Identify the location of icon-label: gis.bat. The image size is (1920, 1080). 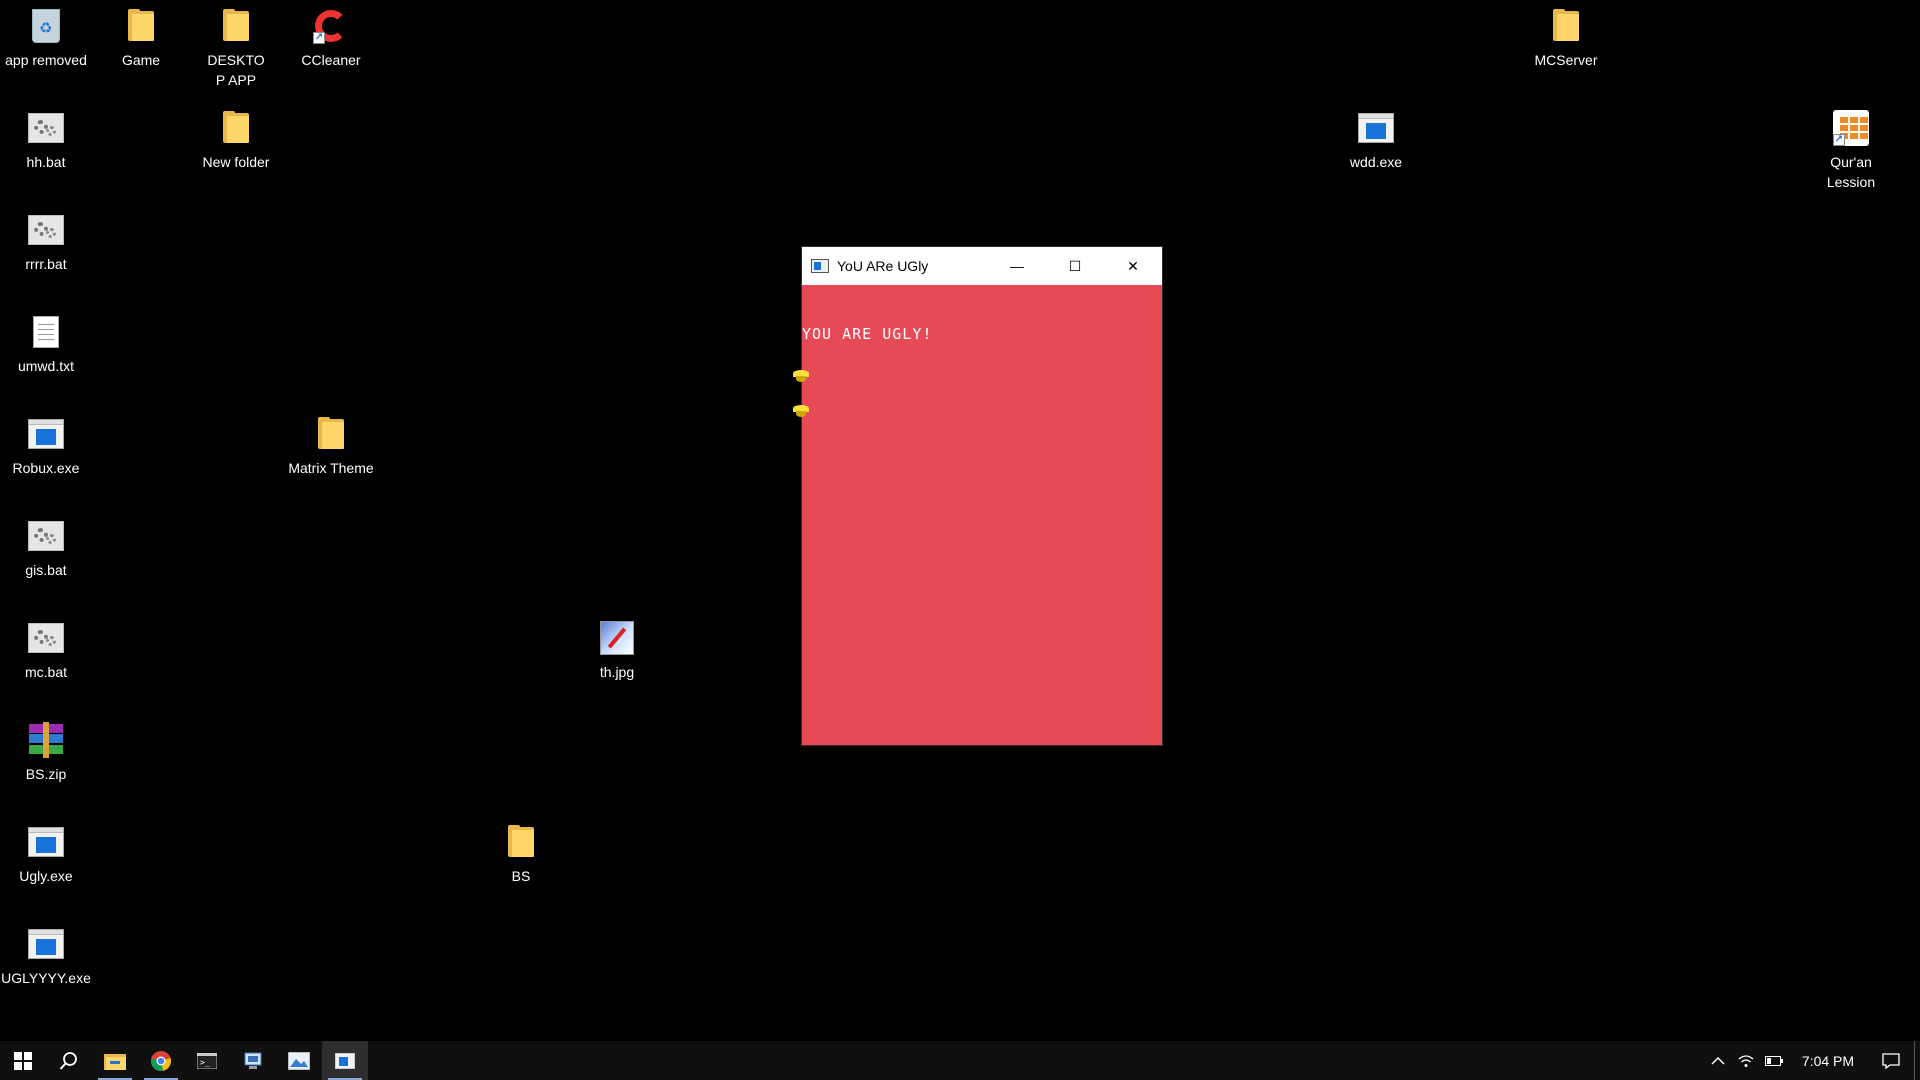
(46, 570).